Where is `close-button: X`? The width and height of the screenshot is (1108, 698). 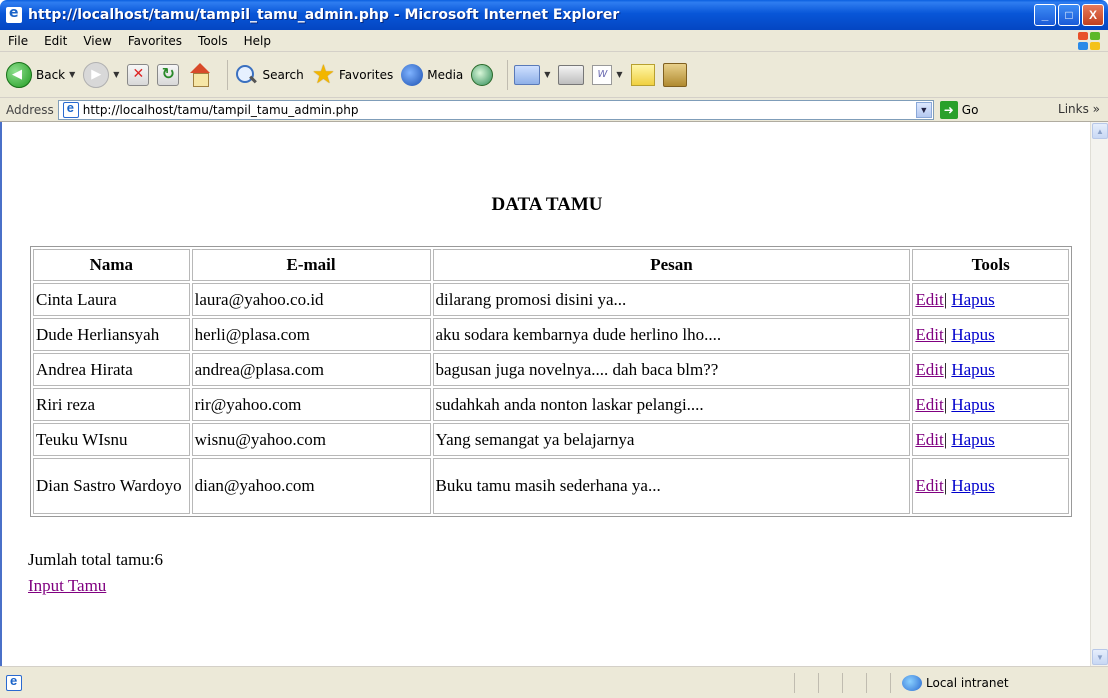
close-button: X is located at coordinates (1093, 15).